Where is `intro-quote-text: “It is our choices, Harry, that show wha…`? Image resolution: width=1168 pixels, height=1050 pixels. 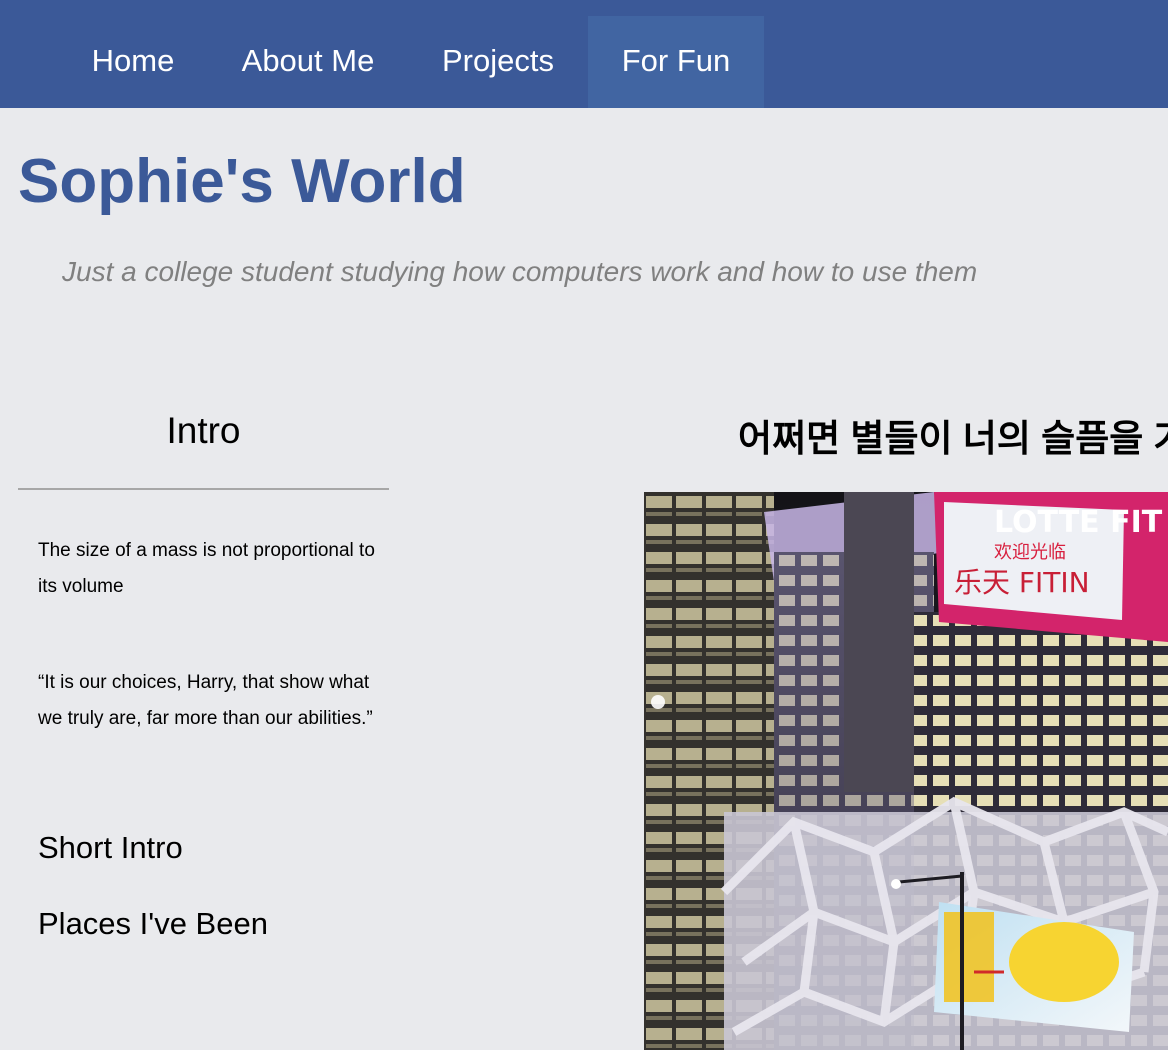
intro-quote-text: “It is our choices, Harry, that show wha… is located at coordinates (205, 700).